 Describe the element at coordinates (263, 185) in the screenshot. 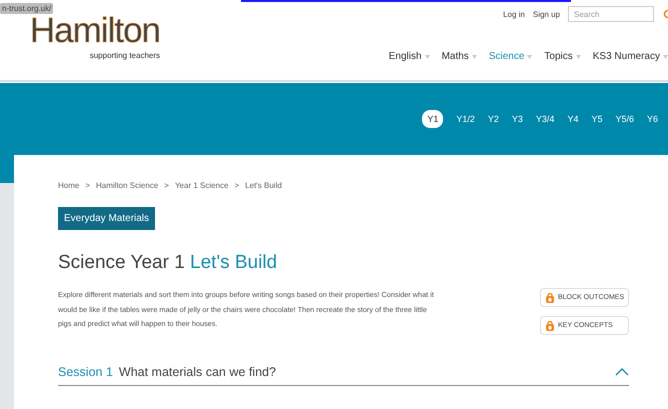

I see `breadcrumb-link: Let's Build` at that location.